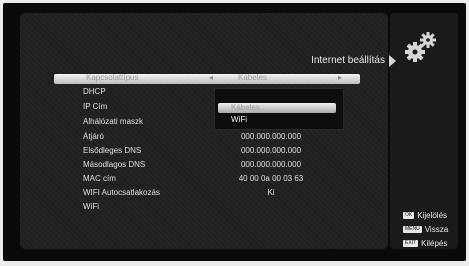 This screenshot has width=469, height=266. I want to click on dropdown-option-selected: Kábeles, so click(277, 108).